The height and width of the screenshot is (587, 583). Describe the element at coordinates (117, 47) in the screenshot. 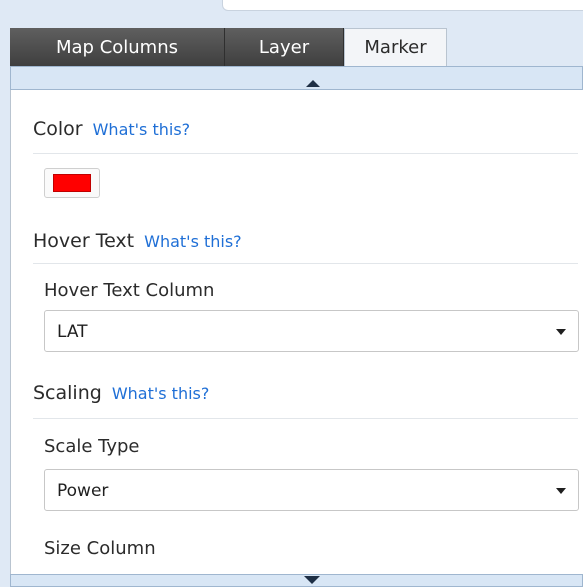

I see `tab-map-columns: Map Columns` at that location.